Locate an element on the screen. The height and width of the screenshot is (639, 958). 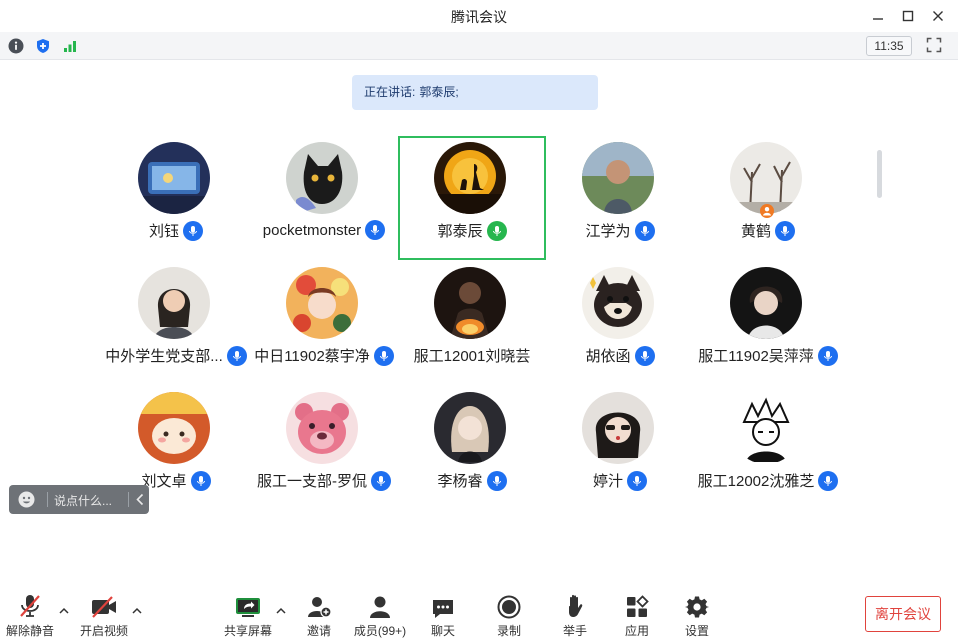
meeting-info-bar: 11:35 is located at coordinates (479, 46).